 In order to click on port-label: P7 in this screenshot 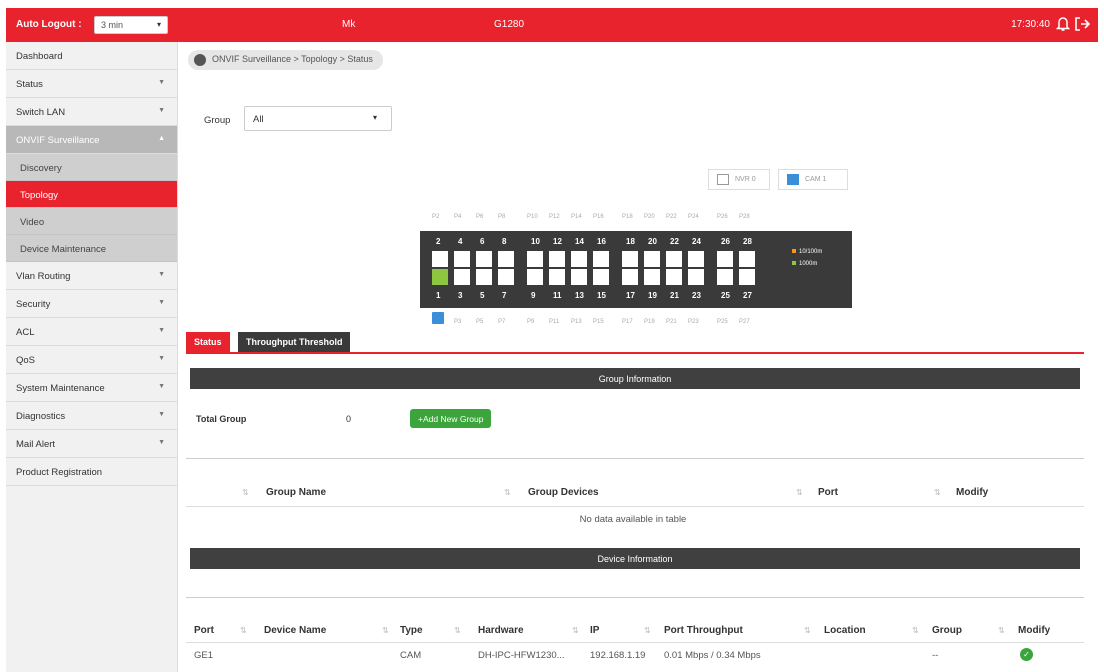, I will do `click(502, 322)`.